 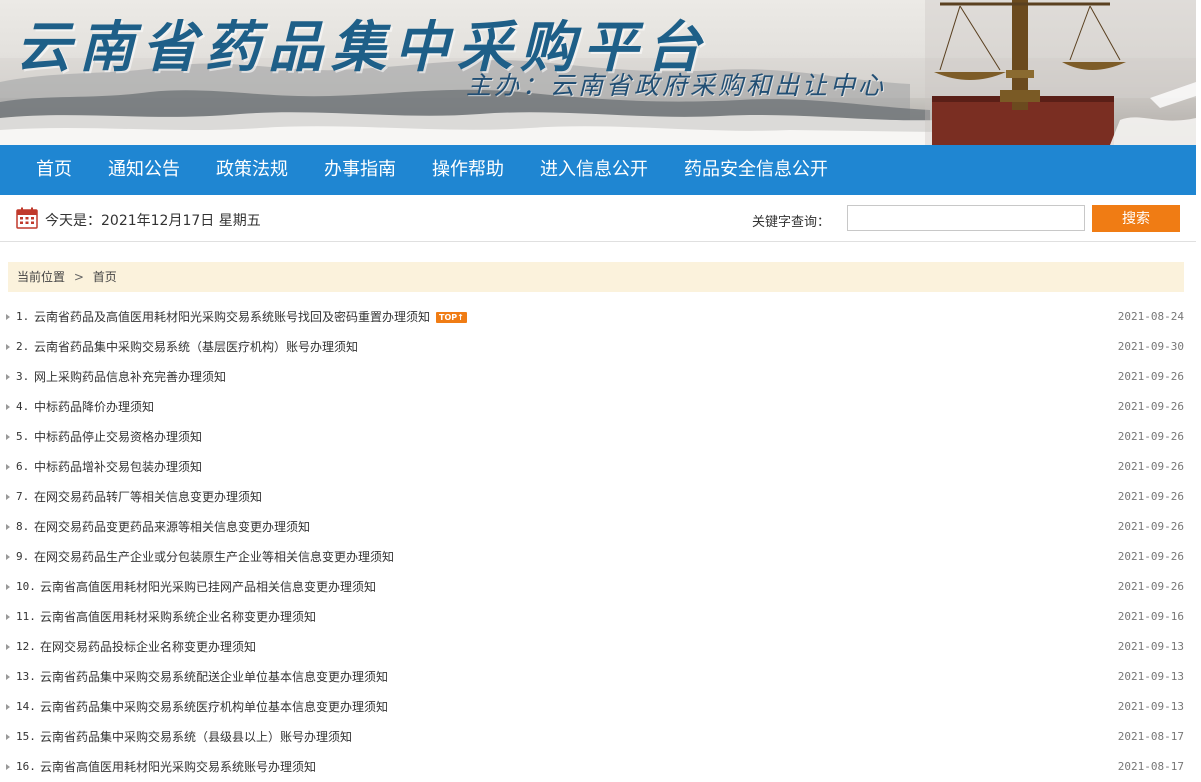 I want to click on notice-title: 在网交易药品变更药品来源等相关信息变更办理须知, so click(x=172, y=527).